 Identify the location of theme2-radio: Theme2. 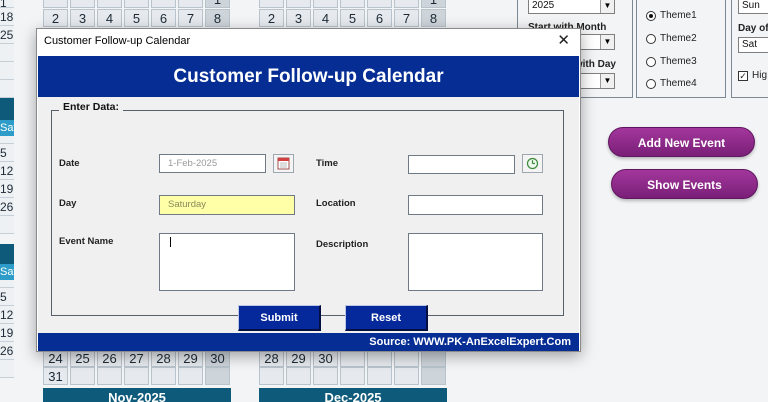
(671, 38).